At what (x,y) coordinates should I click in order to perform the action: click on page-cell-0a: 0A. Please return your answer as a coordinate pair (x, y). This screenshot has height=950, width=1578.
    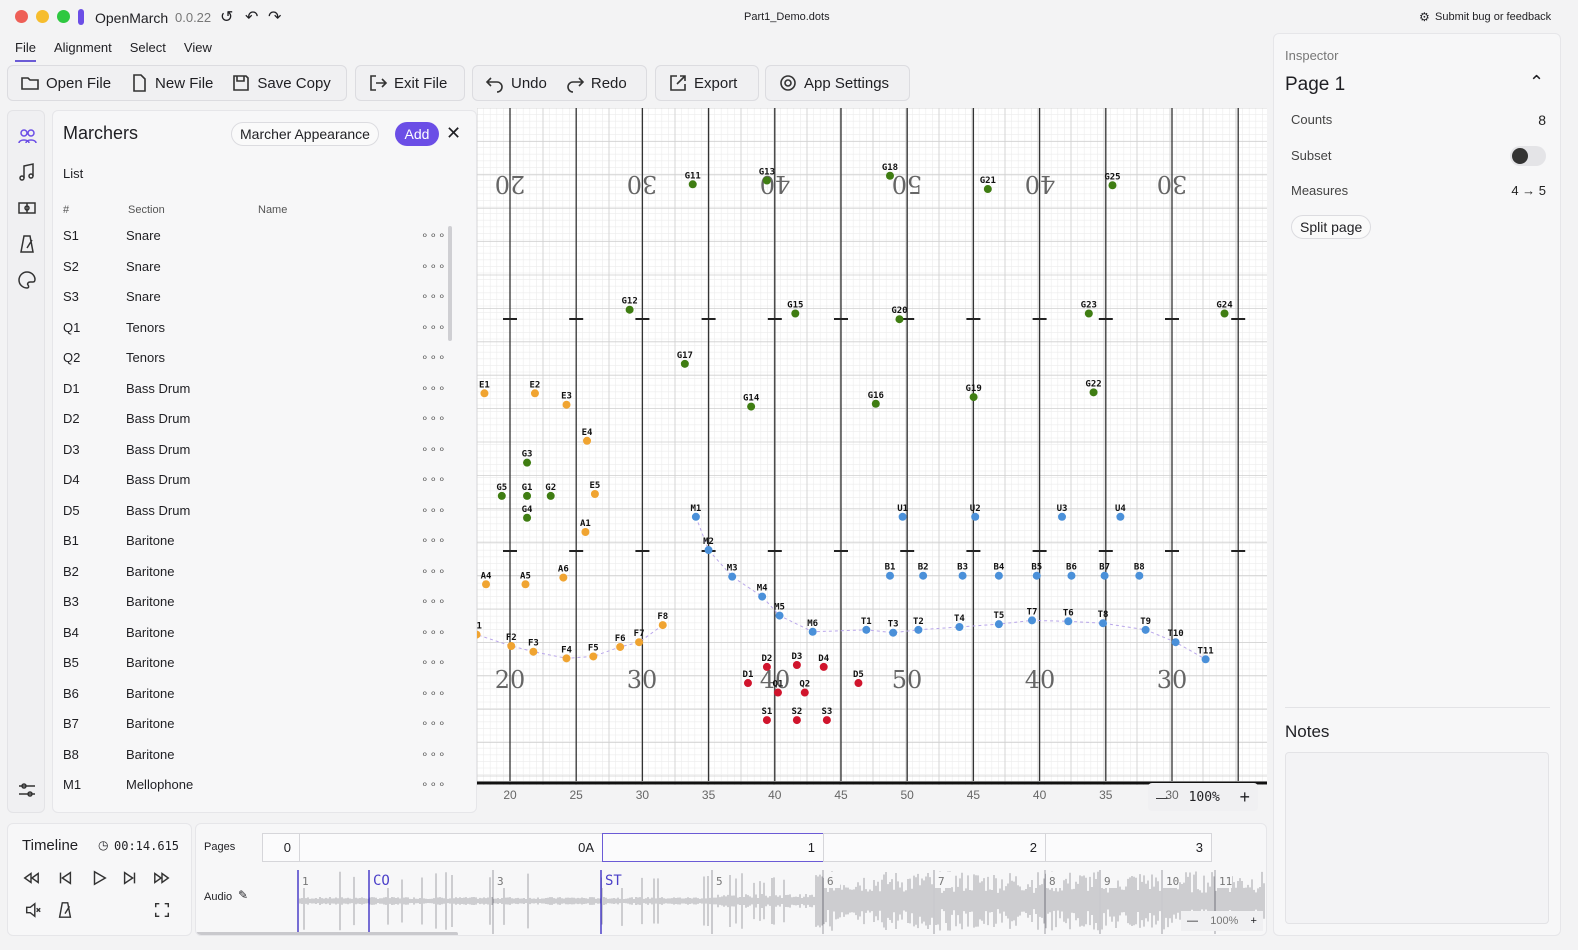
    Looking at the image, I should click on (451, 847).